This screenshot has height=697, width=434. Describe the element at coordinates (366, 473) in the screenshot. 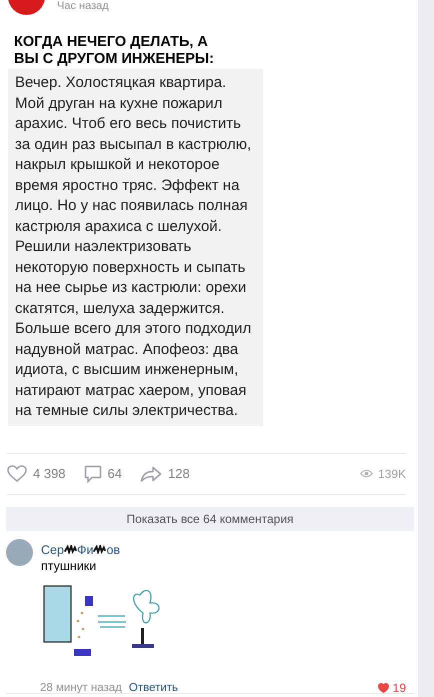

I see `eye-icon` at that location.